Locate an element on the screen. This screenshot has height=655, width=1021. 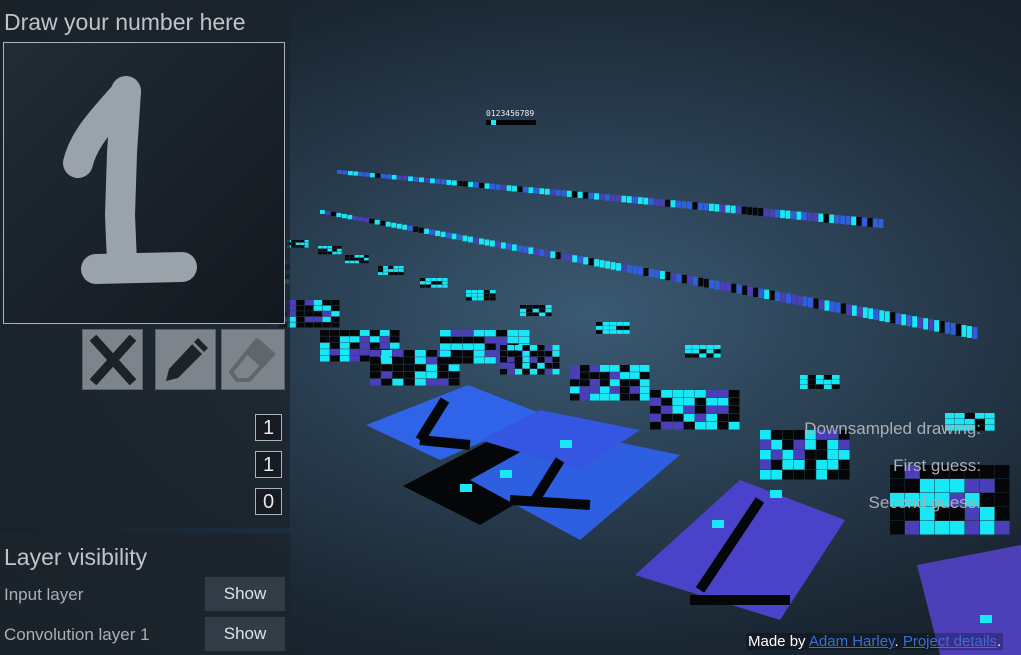
show-convolution-layer-1-button: Show is located at coordinates (245, 634).